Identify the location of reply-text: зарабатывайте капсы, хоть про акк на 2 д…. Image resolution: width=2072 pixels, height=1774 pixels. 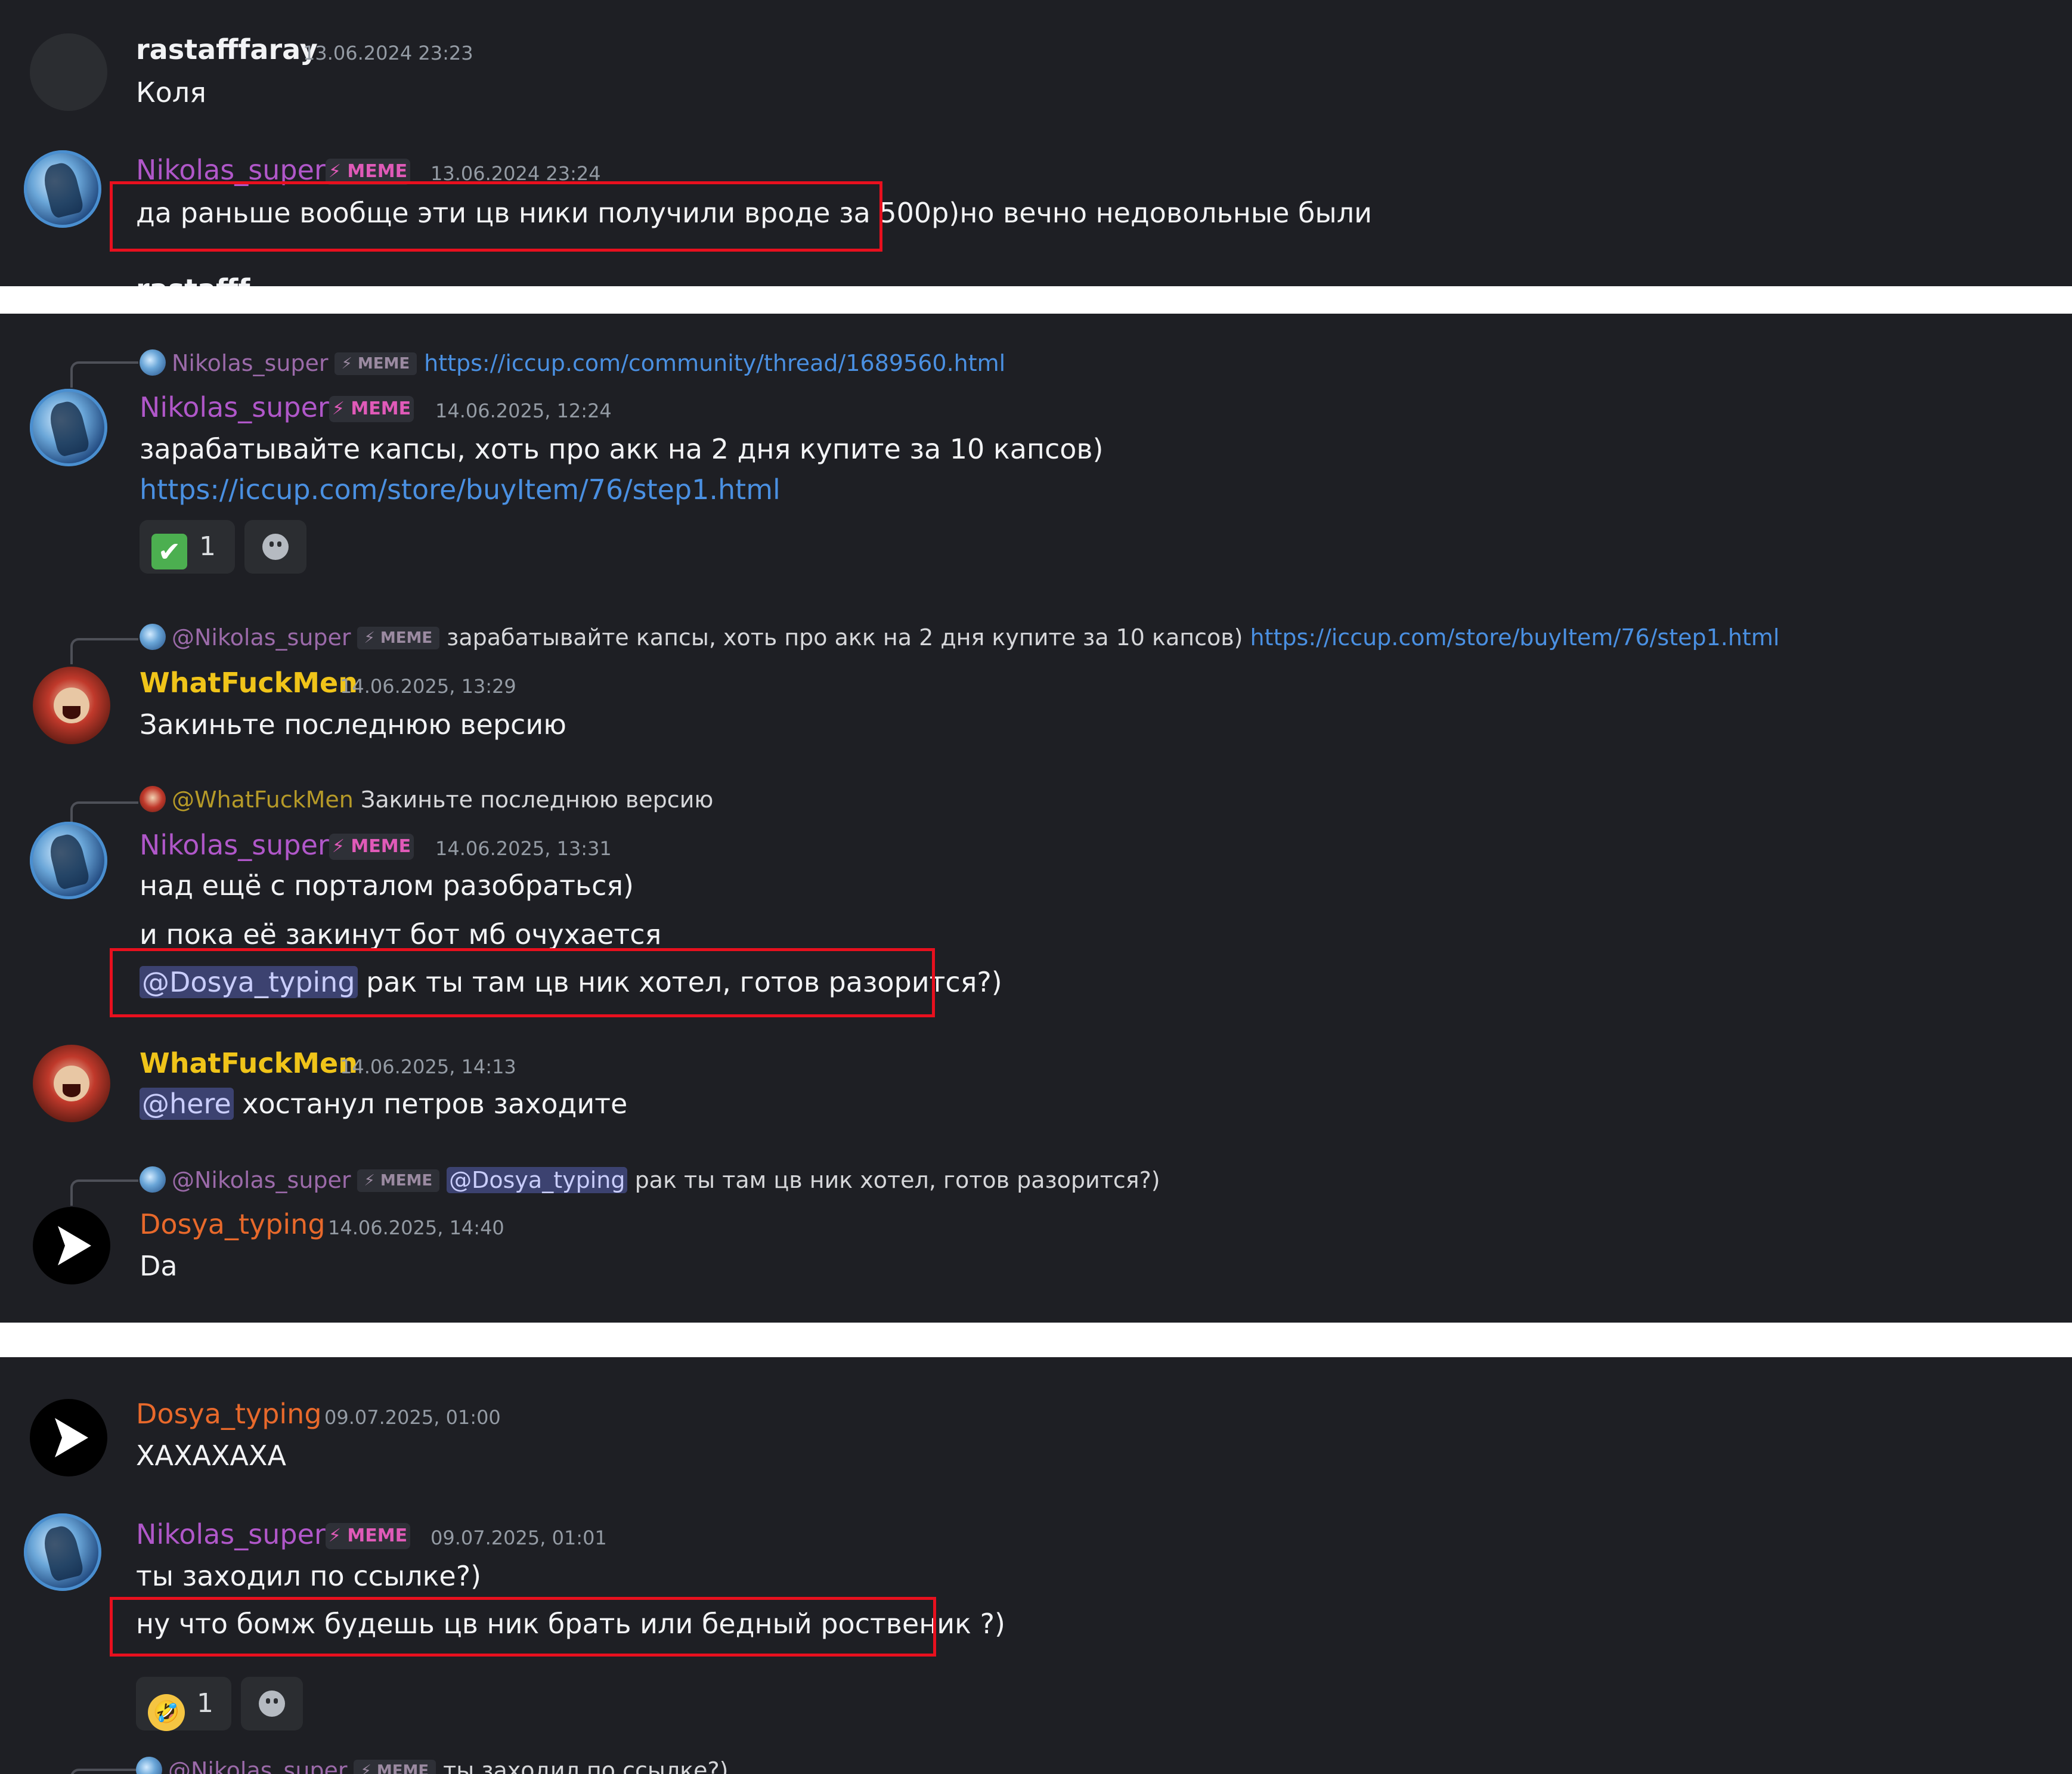
(845, 637).